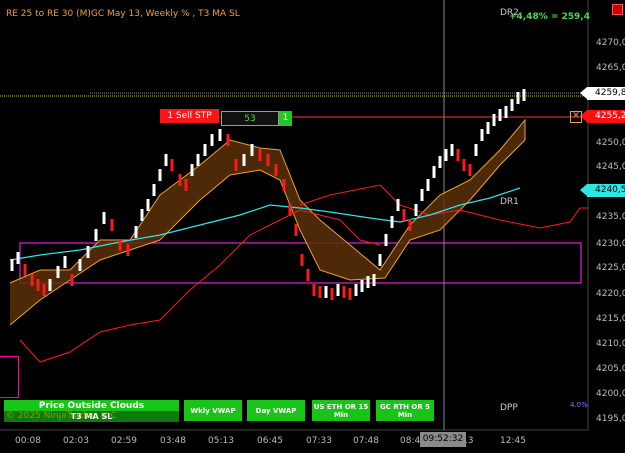  What do you see at coordinates (610, 319) in the screenshot?
I see `price-tick-label: 4215,0` at bounding box center [610, 319].